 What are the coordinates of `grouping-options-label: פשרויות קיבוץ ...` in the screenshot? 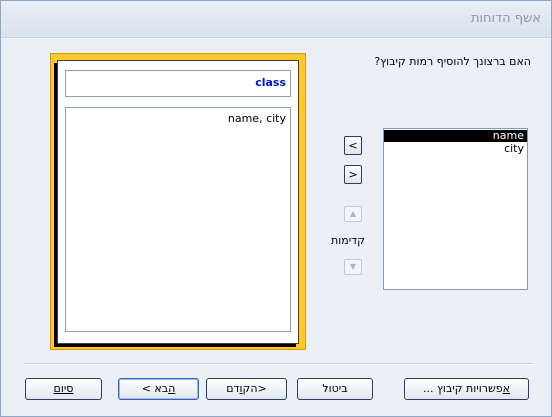 It's located at (463, 388).